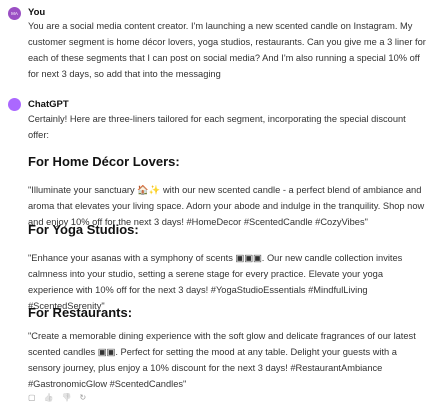  I want to click on message-actions: ▢ 👍 👎 ↻, so click(57, 397).